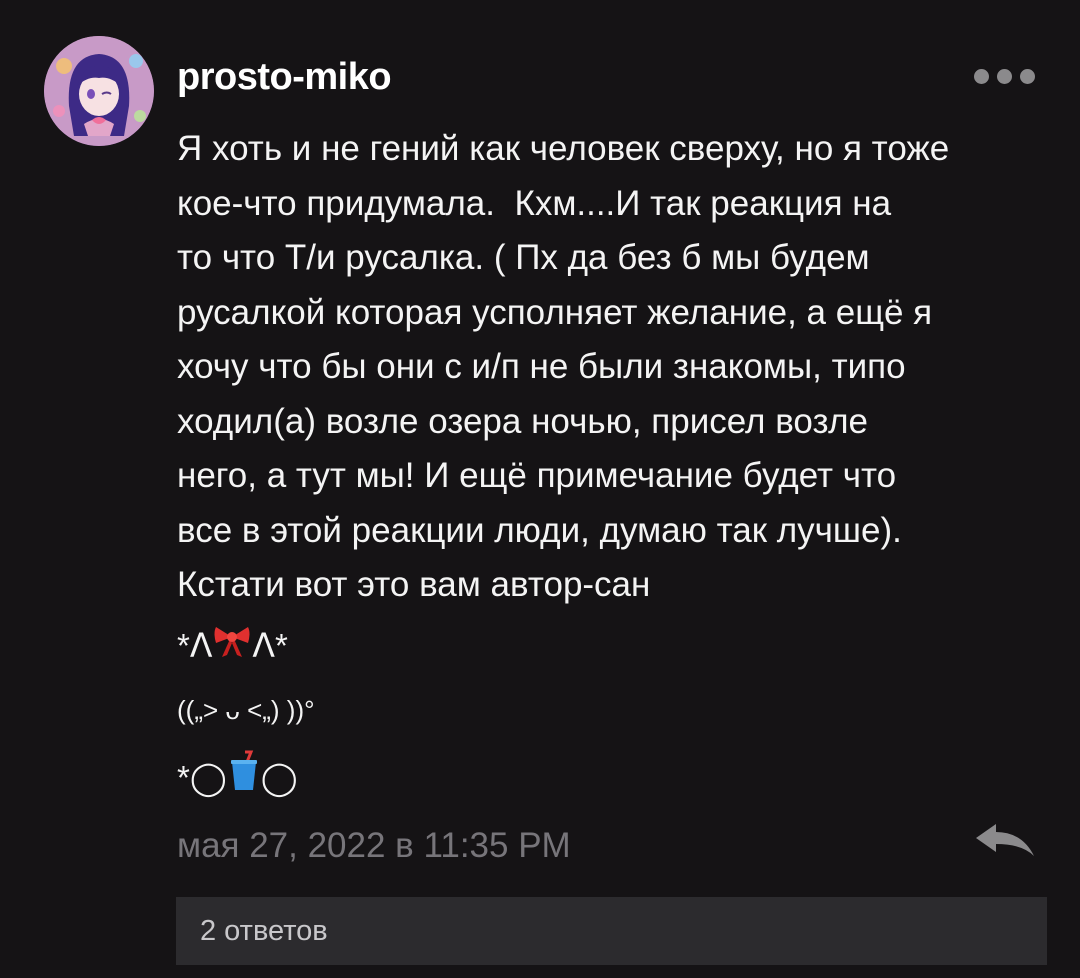  Describe the element at coordinates (279, 777) in the screenshot. I see `kaomoji-text: ◯` at that location.